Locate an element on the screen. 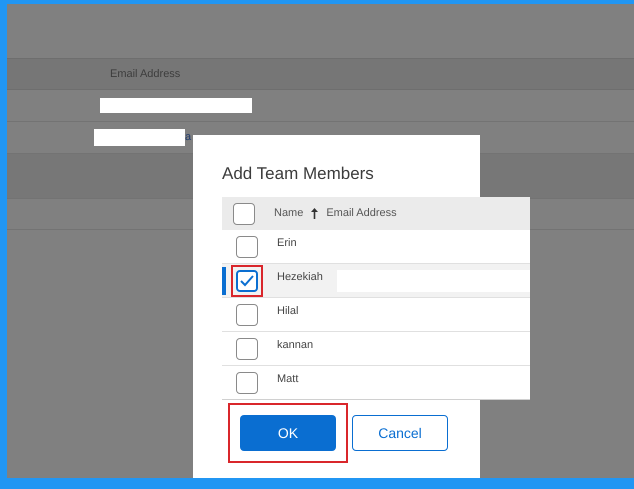 The image size is (634, 489). email-fragment: a is located at coordinates (188, 138).